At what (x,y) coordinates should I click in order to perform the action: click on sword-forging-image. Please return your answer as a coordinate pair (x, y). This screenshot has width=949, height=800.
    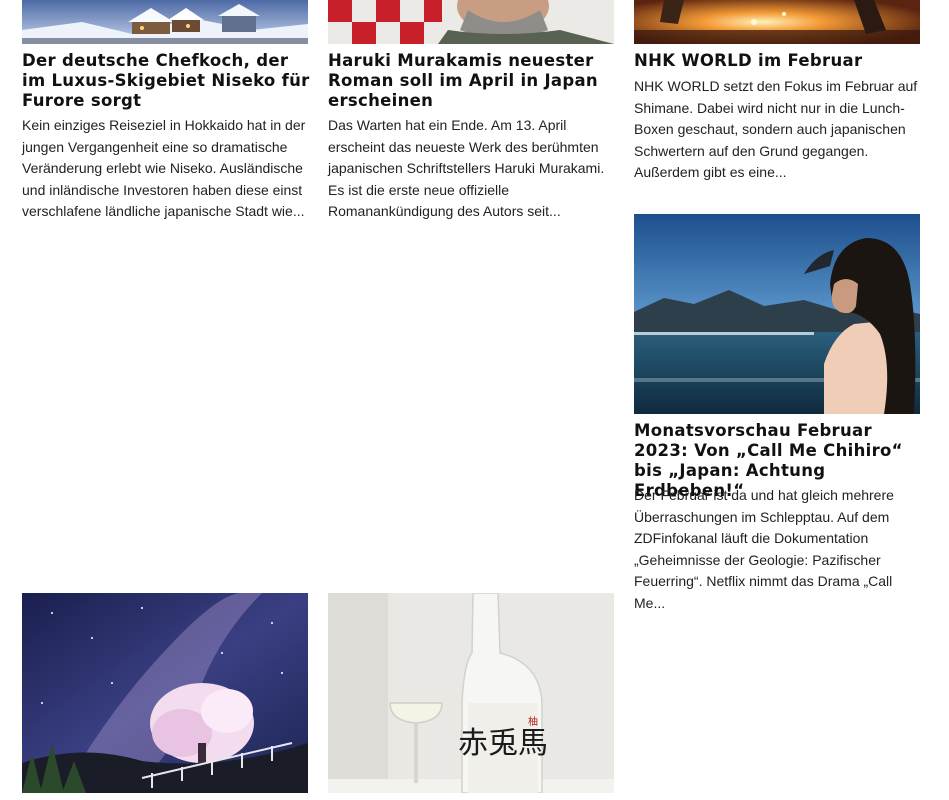
    Looking at the image, I should click on (777, 22).